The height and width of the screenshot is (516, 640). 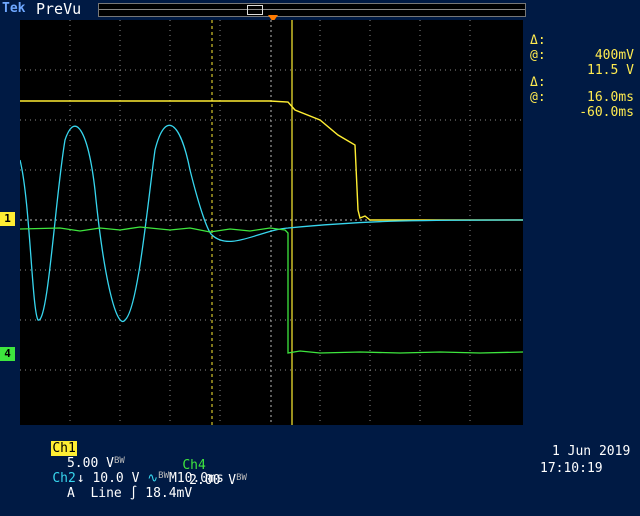 I want to click on cursor-readout-panel: Δ: 400mV @: 11.5 V Δ: 16.0ms @: -60.0ms, so click(x=584, y=69).